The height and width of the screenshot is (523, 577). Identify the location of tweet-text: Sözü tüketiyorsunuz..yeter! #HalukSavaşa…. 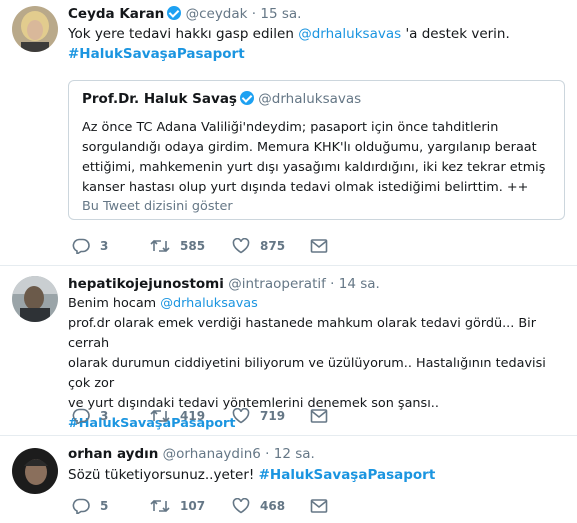
(318, 475).